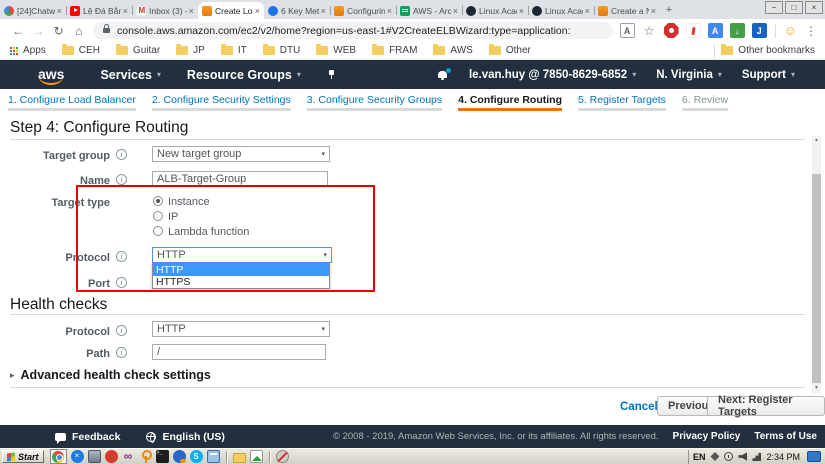 The width and height of the screenshot is (825, 464). I want to click on reload-icon: ↻, so click(59, 31).